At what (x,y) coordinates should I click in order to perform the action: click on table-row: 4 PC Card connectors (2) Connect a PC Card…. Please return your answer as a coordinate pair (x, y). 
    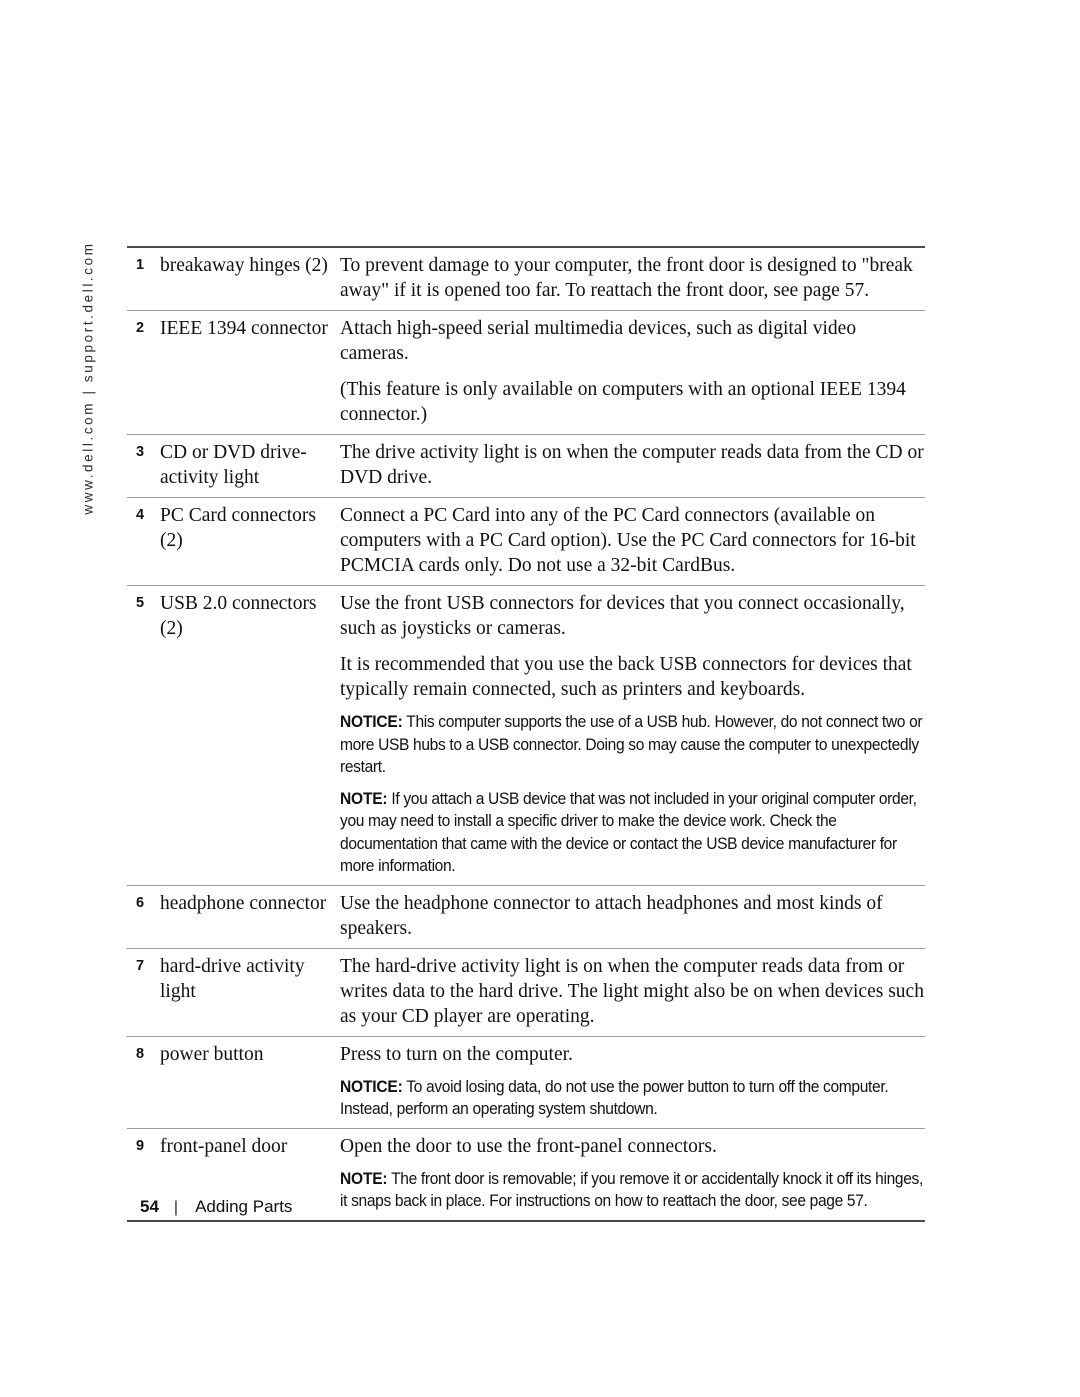
    Looking at the image, I should click on (526, 541).